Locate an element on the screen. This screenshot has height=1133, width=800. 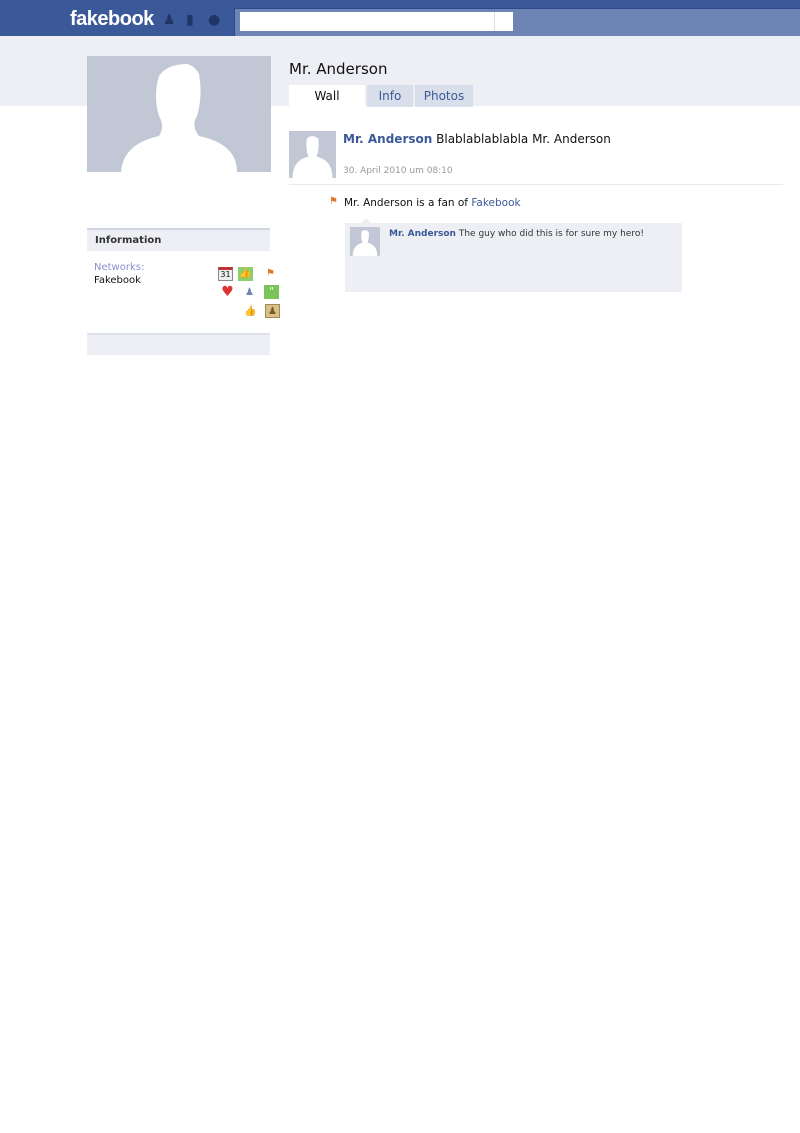
comment-avatar is located at coordinates (365, 241).